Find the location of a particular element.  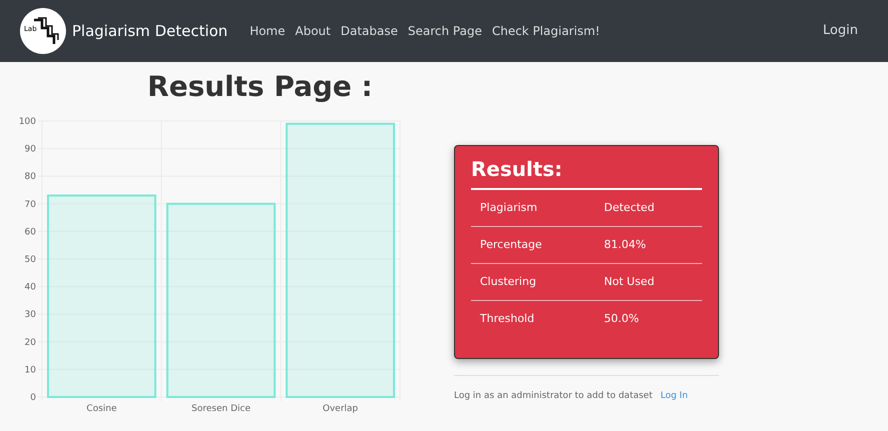

brand-title: Plagiarism Detection is located at coordinates (150, 31).